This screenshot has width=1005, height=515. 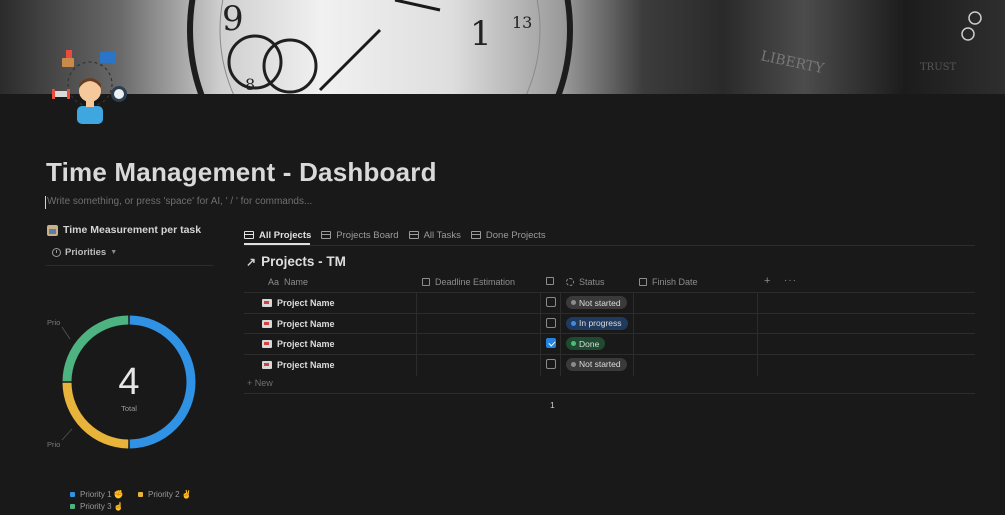 I want to click on column-header-status: Status, so click(x=585, y=282).